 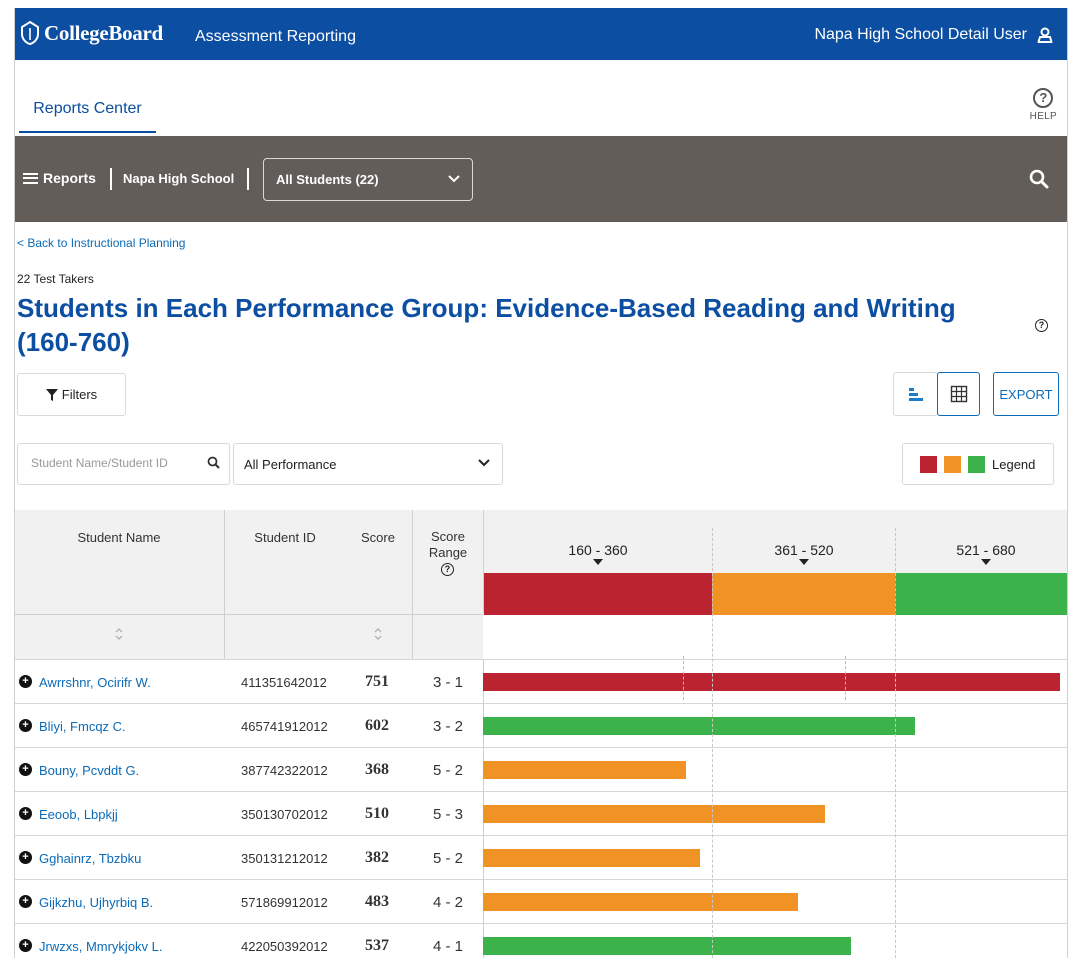 I want to click on filters-label: Filters, so click(x=79, y=394).